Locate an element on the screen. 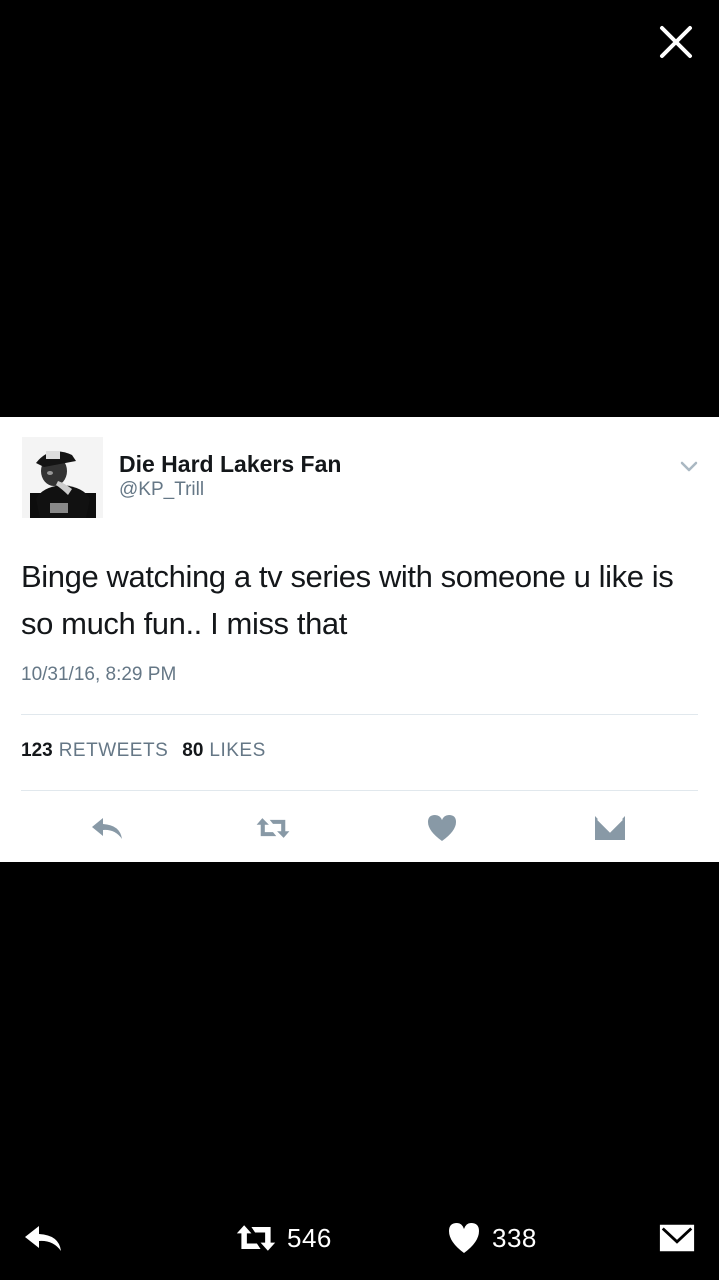  bottom-message-button is located at coordinates (677, 1238).